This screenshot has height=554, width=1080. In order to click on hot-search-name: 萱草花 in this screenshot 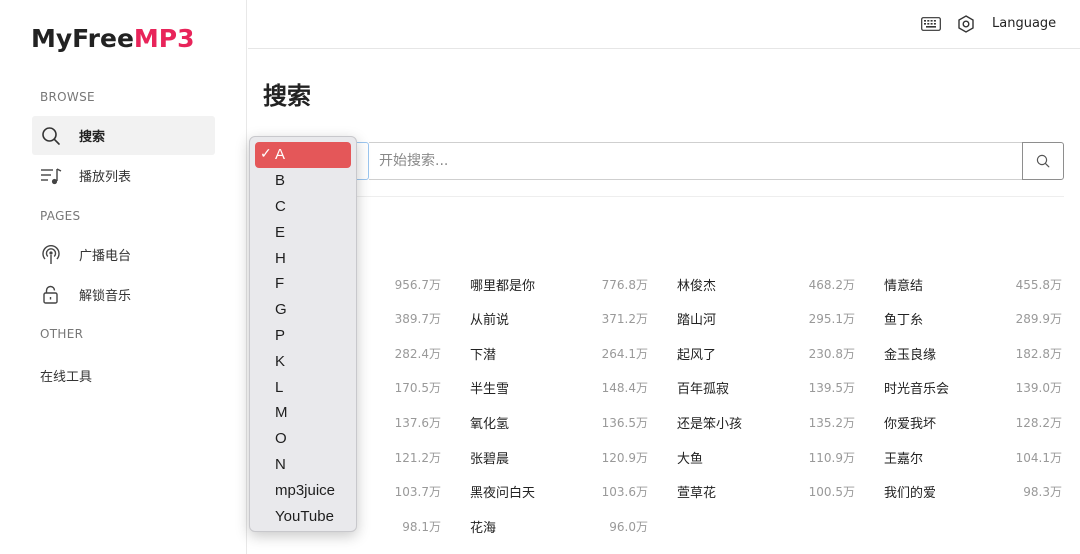, I will do `click(696, 491)`.